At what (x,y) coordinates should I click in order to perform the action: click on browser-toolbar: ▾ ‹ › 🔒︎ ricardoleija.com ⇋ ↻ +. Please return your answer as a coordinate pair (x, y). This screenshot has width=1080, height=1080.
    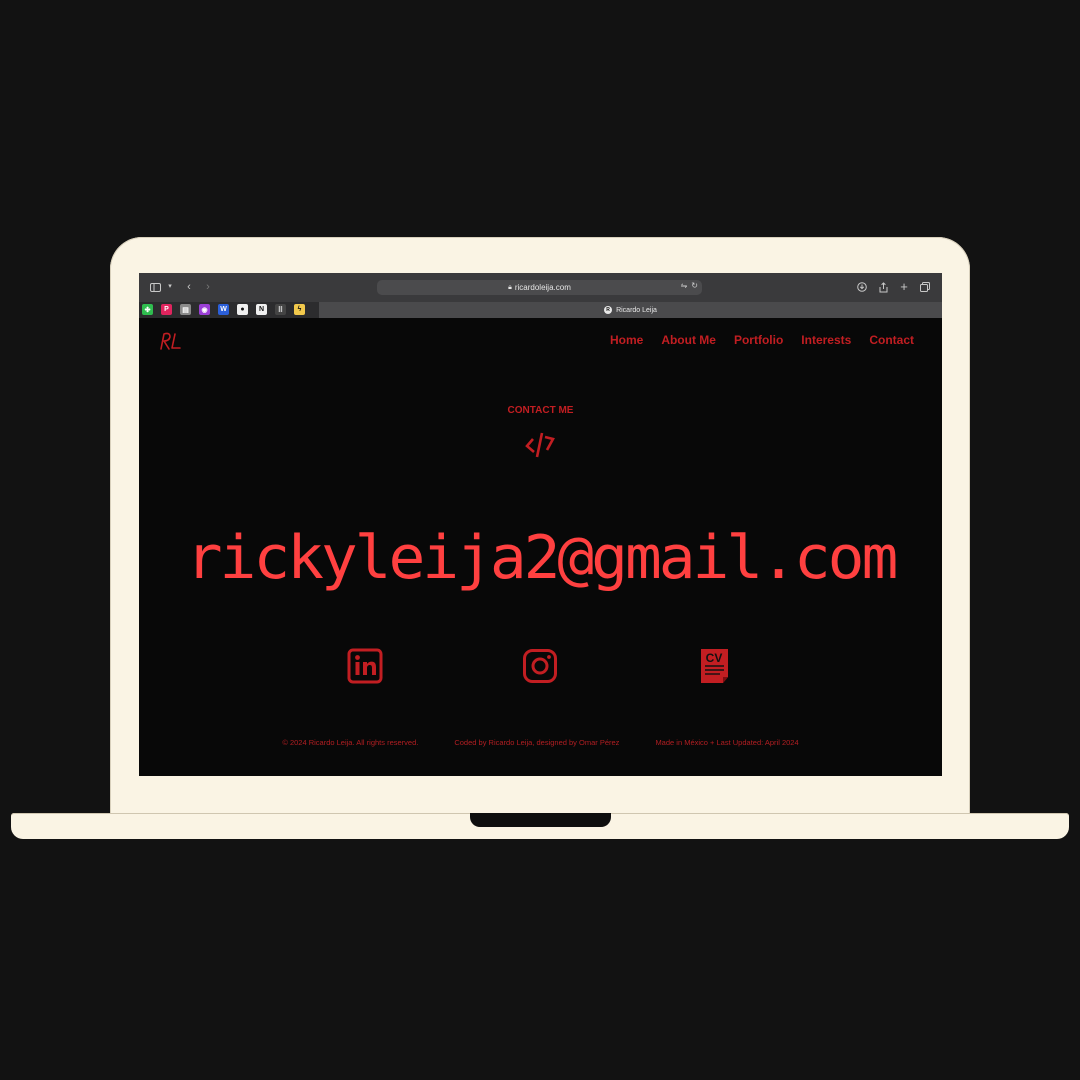
    Looking at the image, I should click on (540, 288).